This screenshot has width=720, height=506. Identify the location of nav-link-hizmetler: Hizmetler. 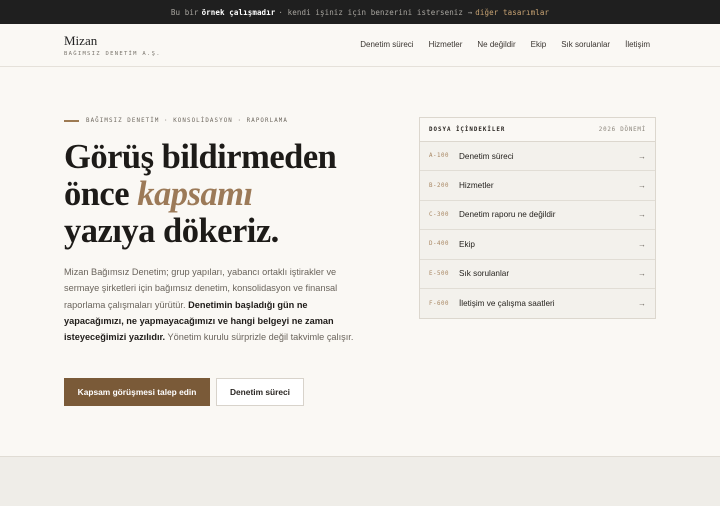
(446, 44).